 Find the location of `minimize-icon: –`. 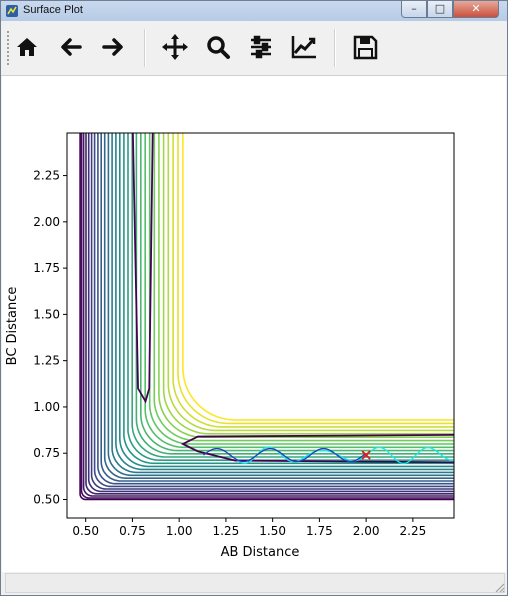

minimize-icon: – is located at coordinates (414, 8).